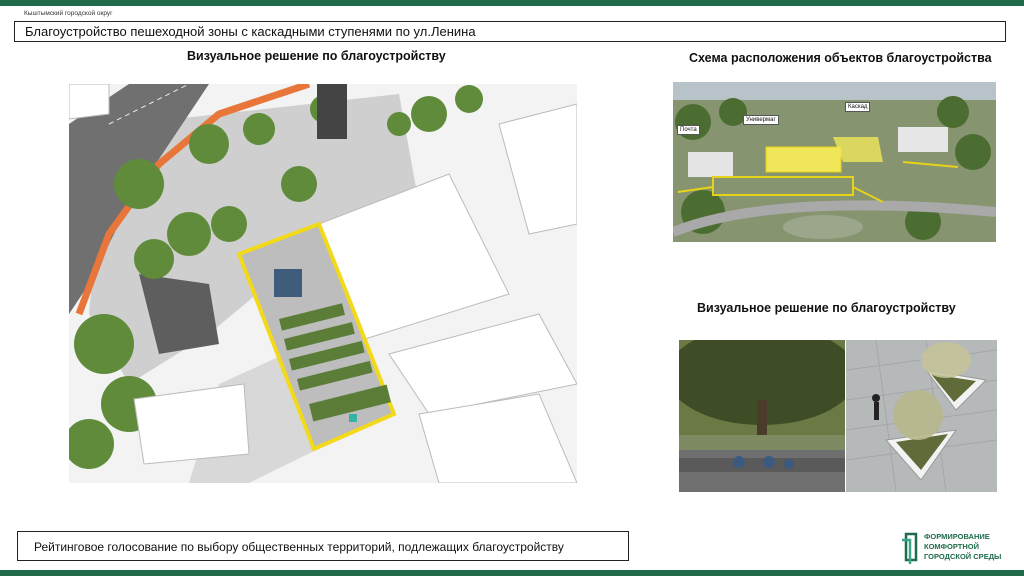  I want to click on logo-line-2: КОМФОРТНОЙ, so click(952, 546).